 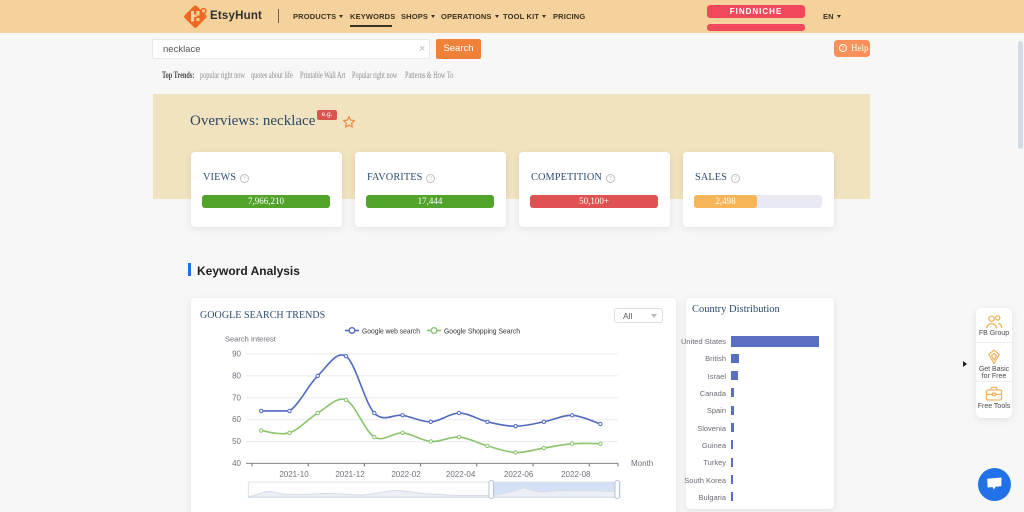 I want to click on svg-text: 90, so click(x=236, y=354).